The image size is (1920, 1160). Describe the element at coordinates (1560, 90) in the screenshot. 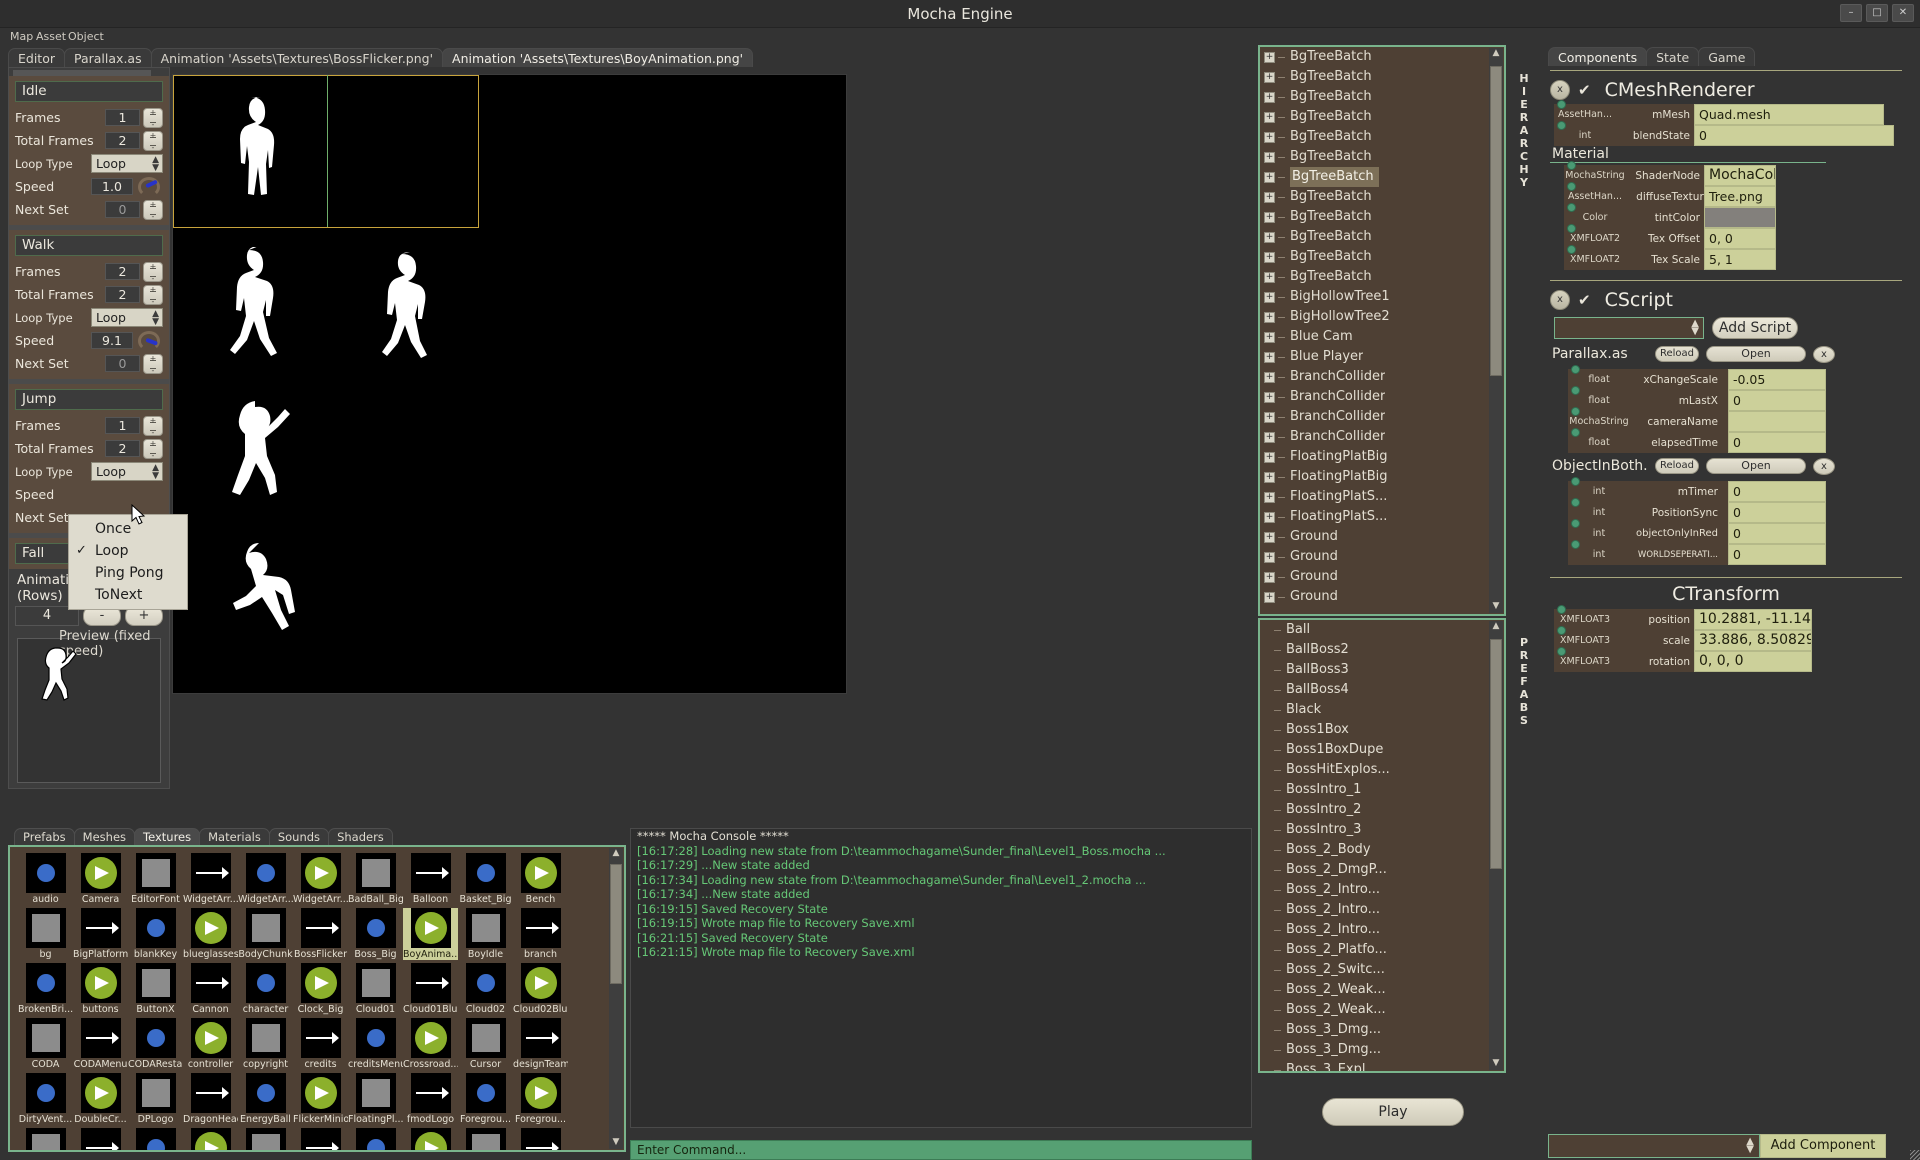

I see `remove-component-button: x` at that location.